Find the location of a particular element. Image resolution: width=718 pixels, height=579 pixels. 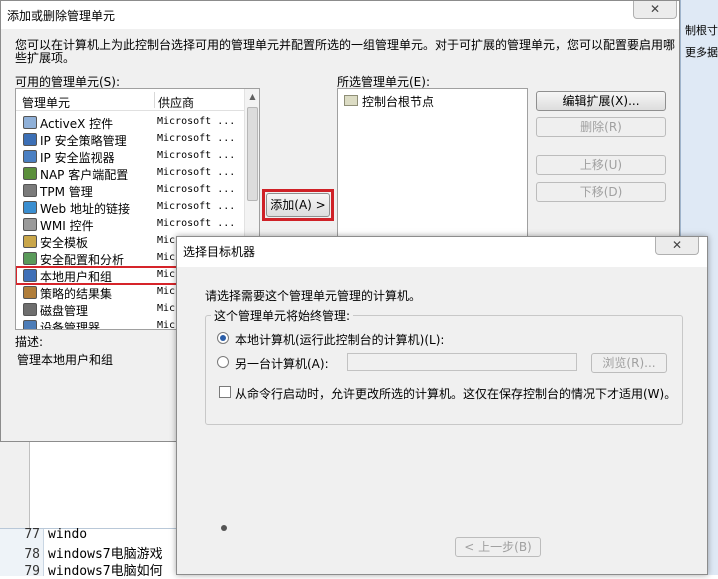

dialog-prompt: 请选择需要这个管理单元管理的计算机。 is located at coordinates (313, 296).